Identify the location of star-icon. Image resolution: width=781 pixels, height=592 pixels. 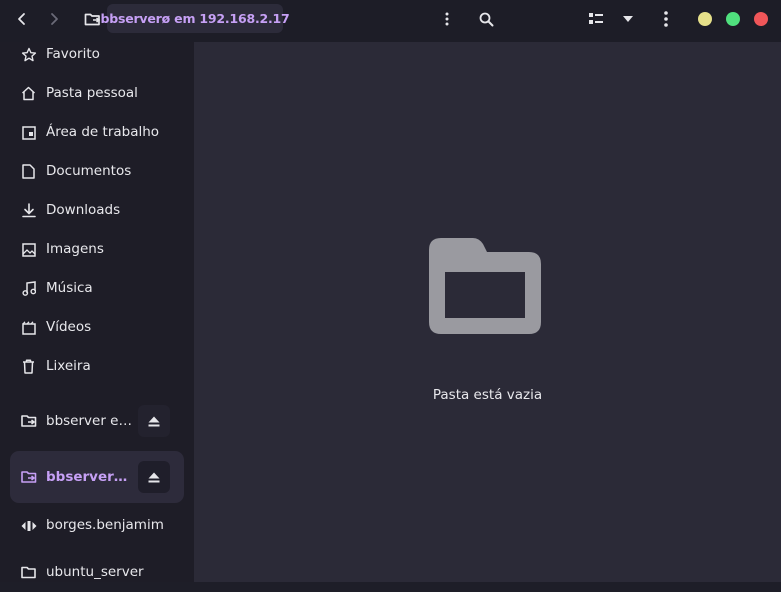
(28, 54).